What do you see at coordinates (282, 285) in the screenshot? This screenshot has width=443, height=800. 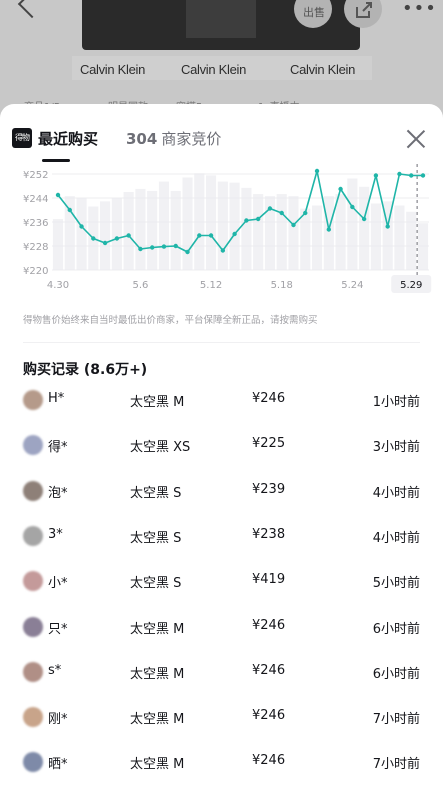 I see `x-tick-label: 5.18` at bounding box center [282, 285].